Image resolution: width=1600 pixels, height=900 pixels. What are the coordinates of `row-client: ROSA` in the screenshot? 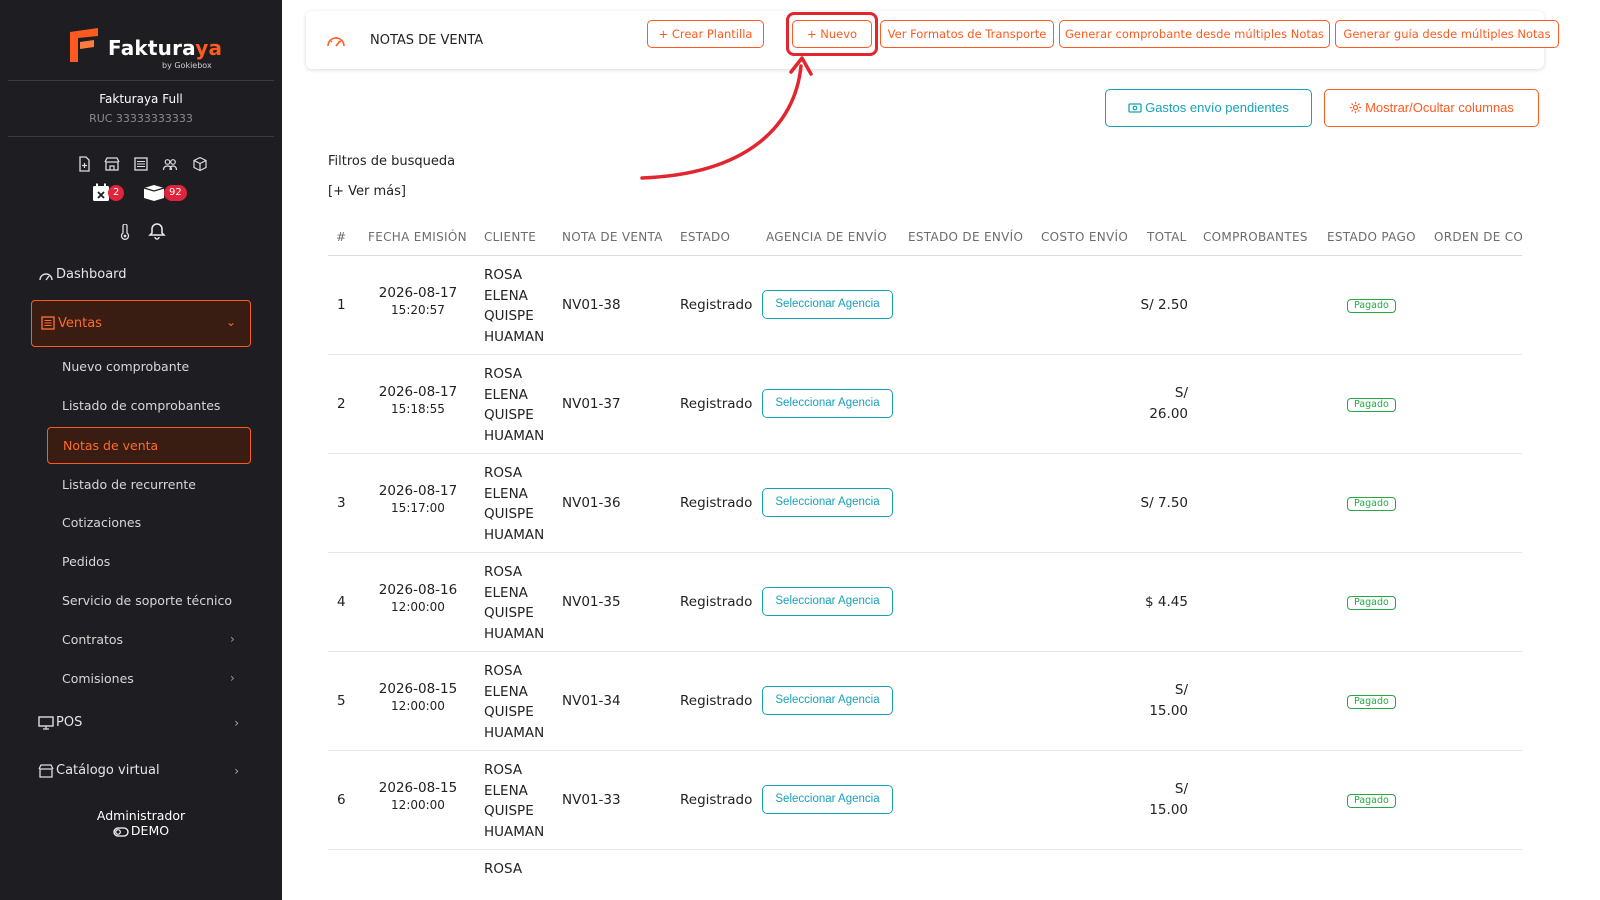 It's located at (503, 869).